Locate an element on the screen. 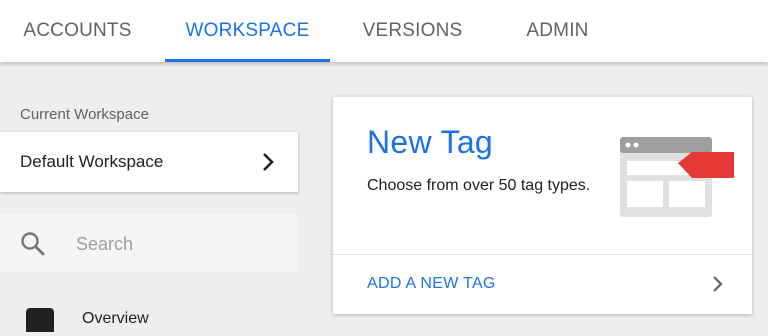 This screenshot has width=768, height=336. new-tag-title: New Tag is located at coordinates (430, 142).